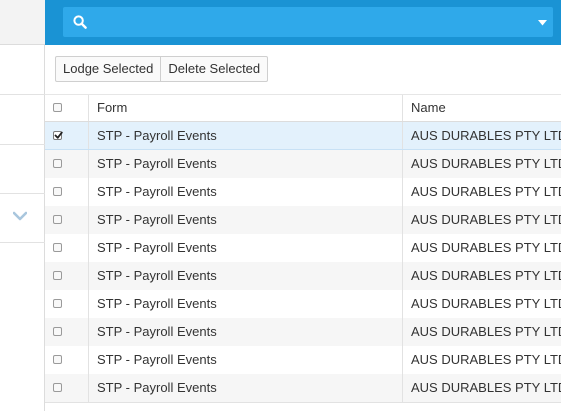 This screenshot has height=411, width=561. I want to click on left-panel, so click(22, 205).